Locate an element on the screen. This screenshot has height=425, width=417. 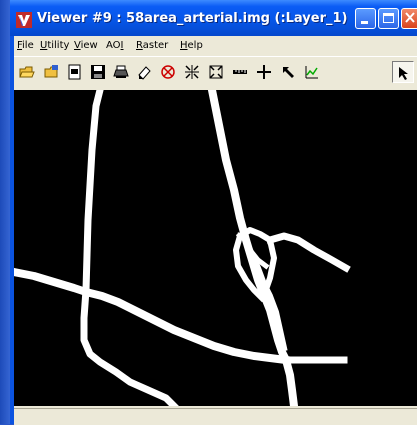
menu-view: View is located at coordinates (86, 45).